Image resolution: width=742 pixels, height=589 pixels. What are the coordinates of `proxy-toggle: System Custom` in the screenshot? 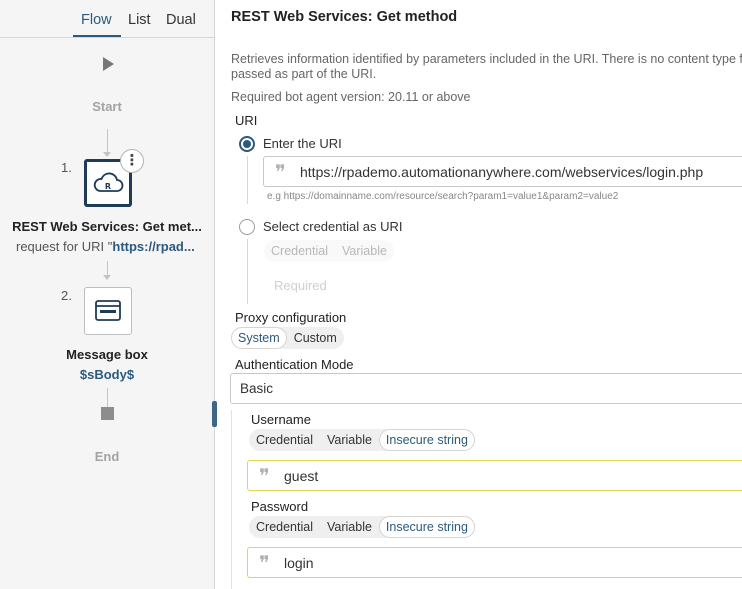 It's located at (287, 338).